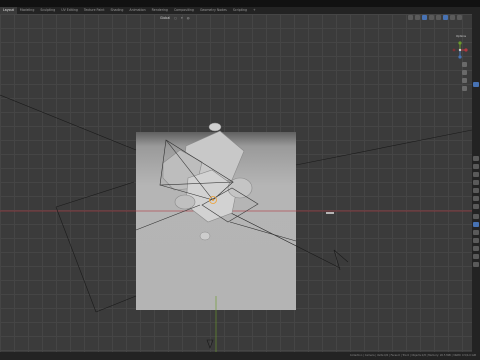 This screenshot has height=360, width=480. What do you see at coordinates (207, 181) in the screenshot?
I see `scene-rocks` at bounding box center [207, 181].